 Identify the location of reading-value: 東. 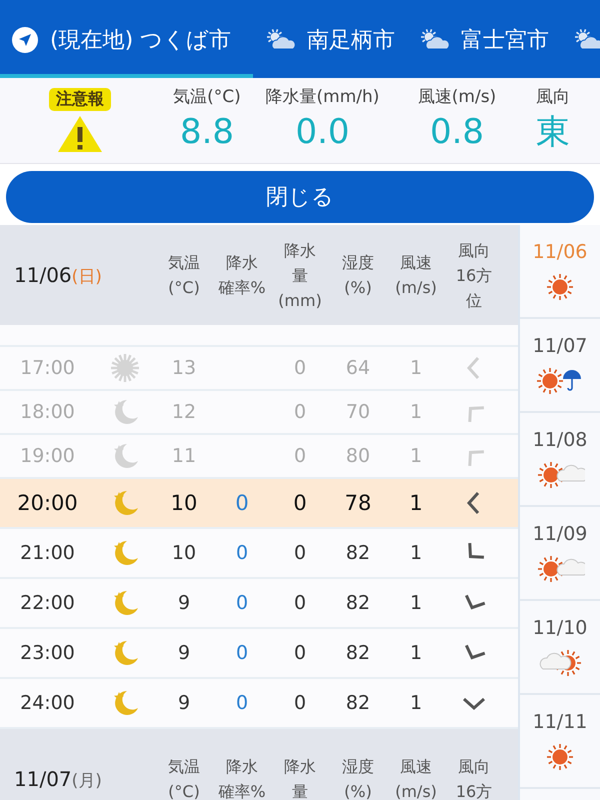
(553, 132).